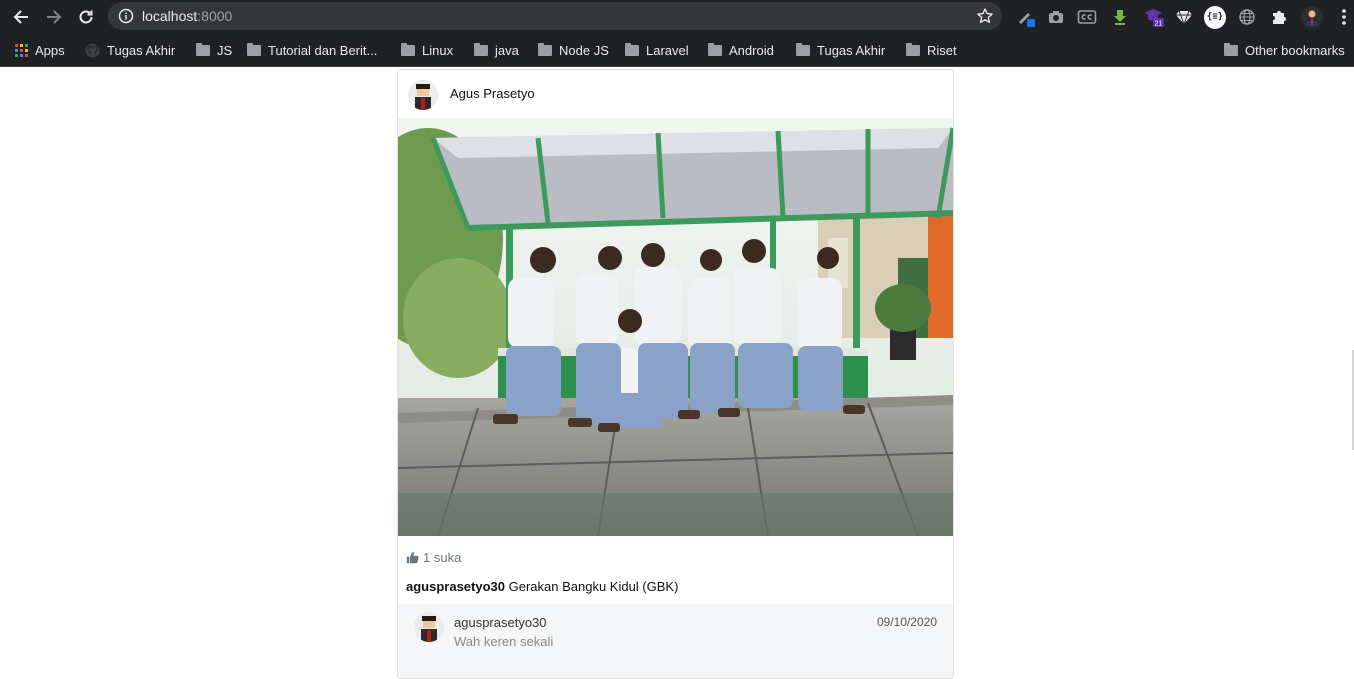 The height and width of the screenshot is (679, 1354). I want to click on extension-globe, so click(1247, 17).